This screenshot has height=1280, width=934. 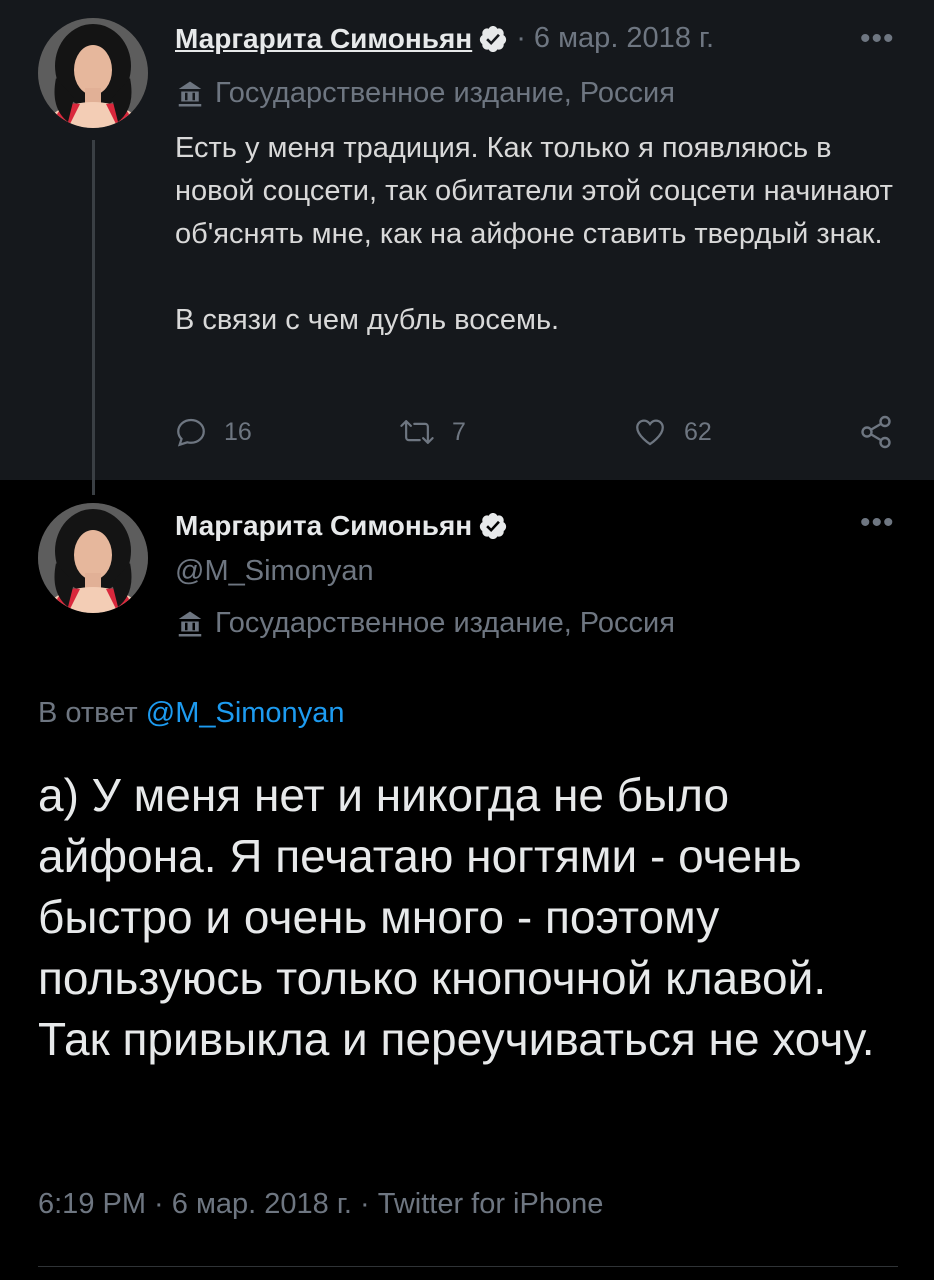 What do you see at coordinates (650, 432) in the screenshot?
I see `heart-icon` at bounding box center [650, 432].